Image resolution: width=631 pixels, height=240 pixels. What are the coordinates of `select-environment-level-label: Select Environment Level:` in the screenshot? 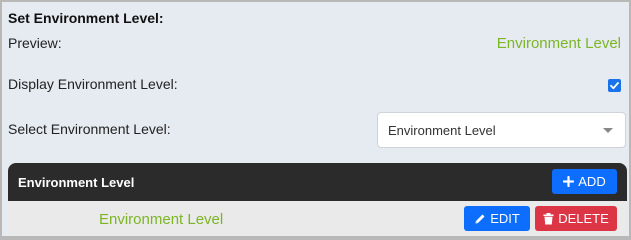 It's located at (89, 129).